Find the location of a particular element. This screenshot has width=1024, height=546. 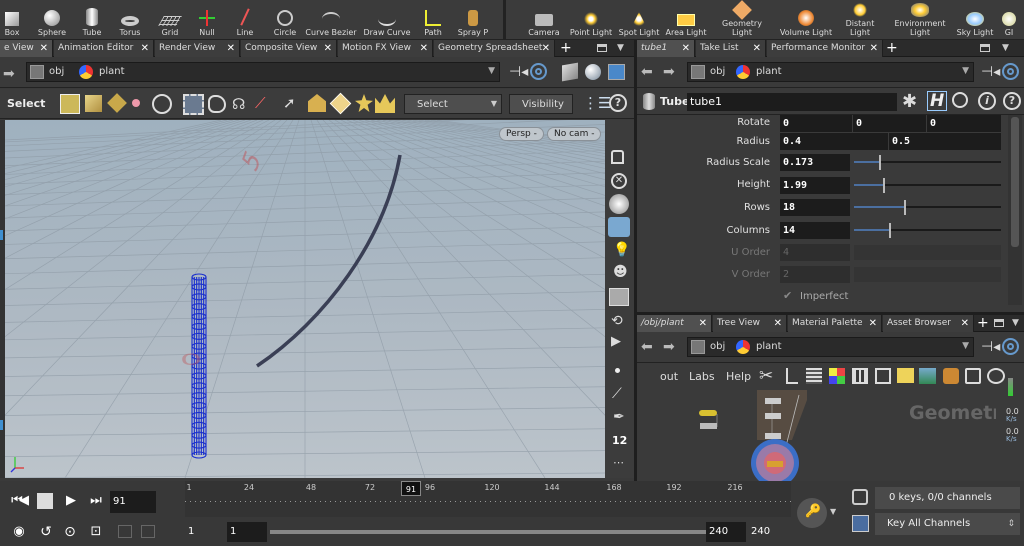

maximize-icon is located at coordinates (602, 48).